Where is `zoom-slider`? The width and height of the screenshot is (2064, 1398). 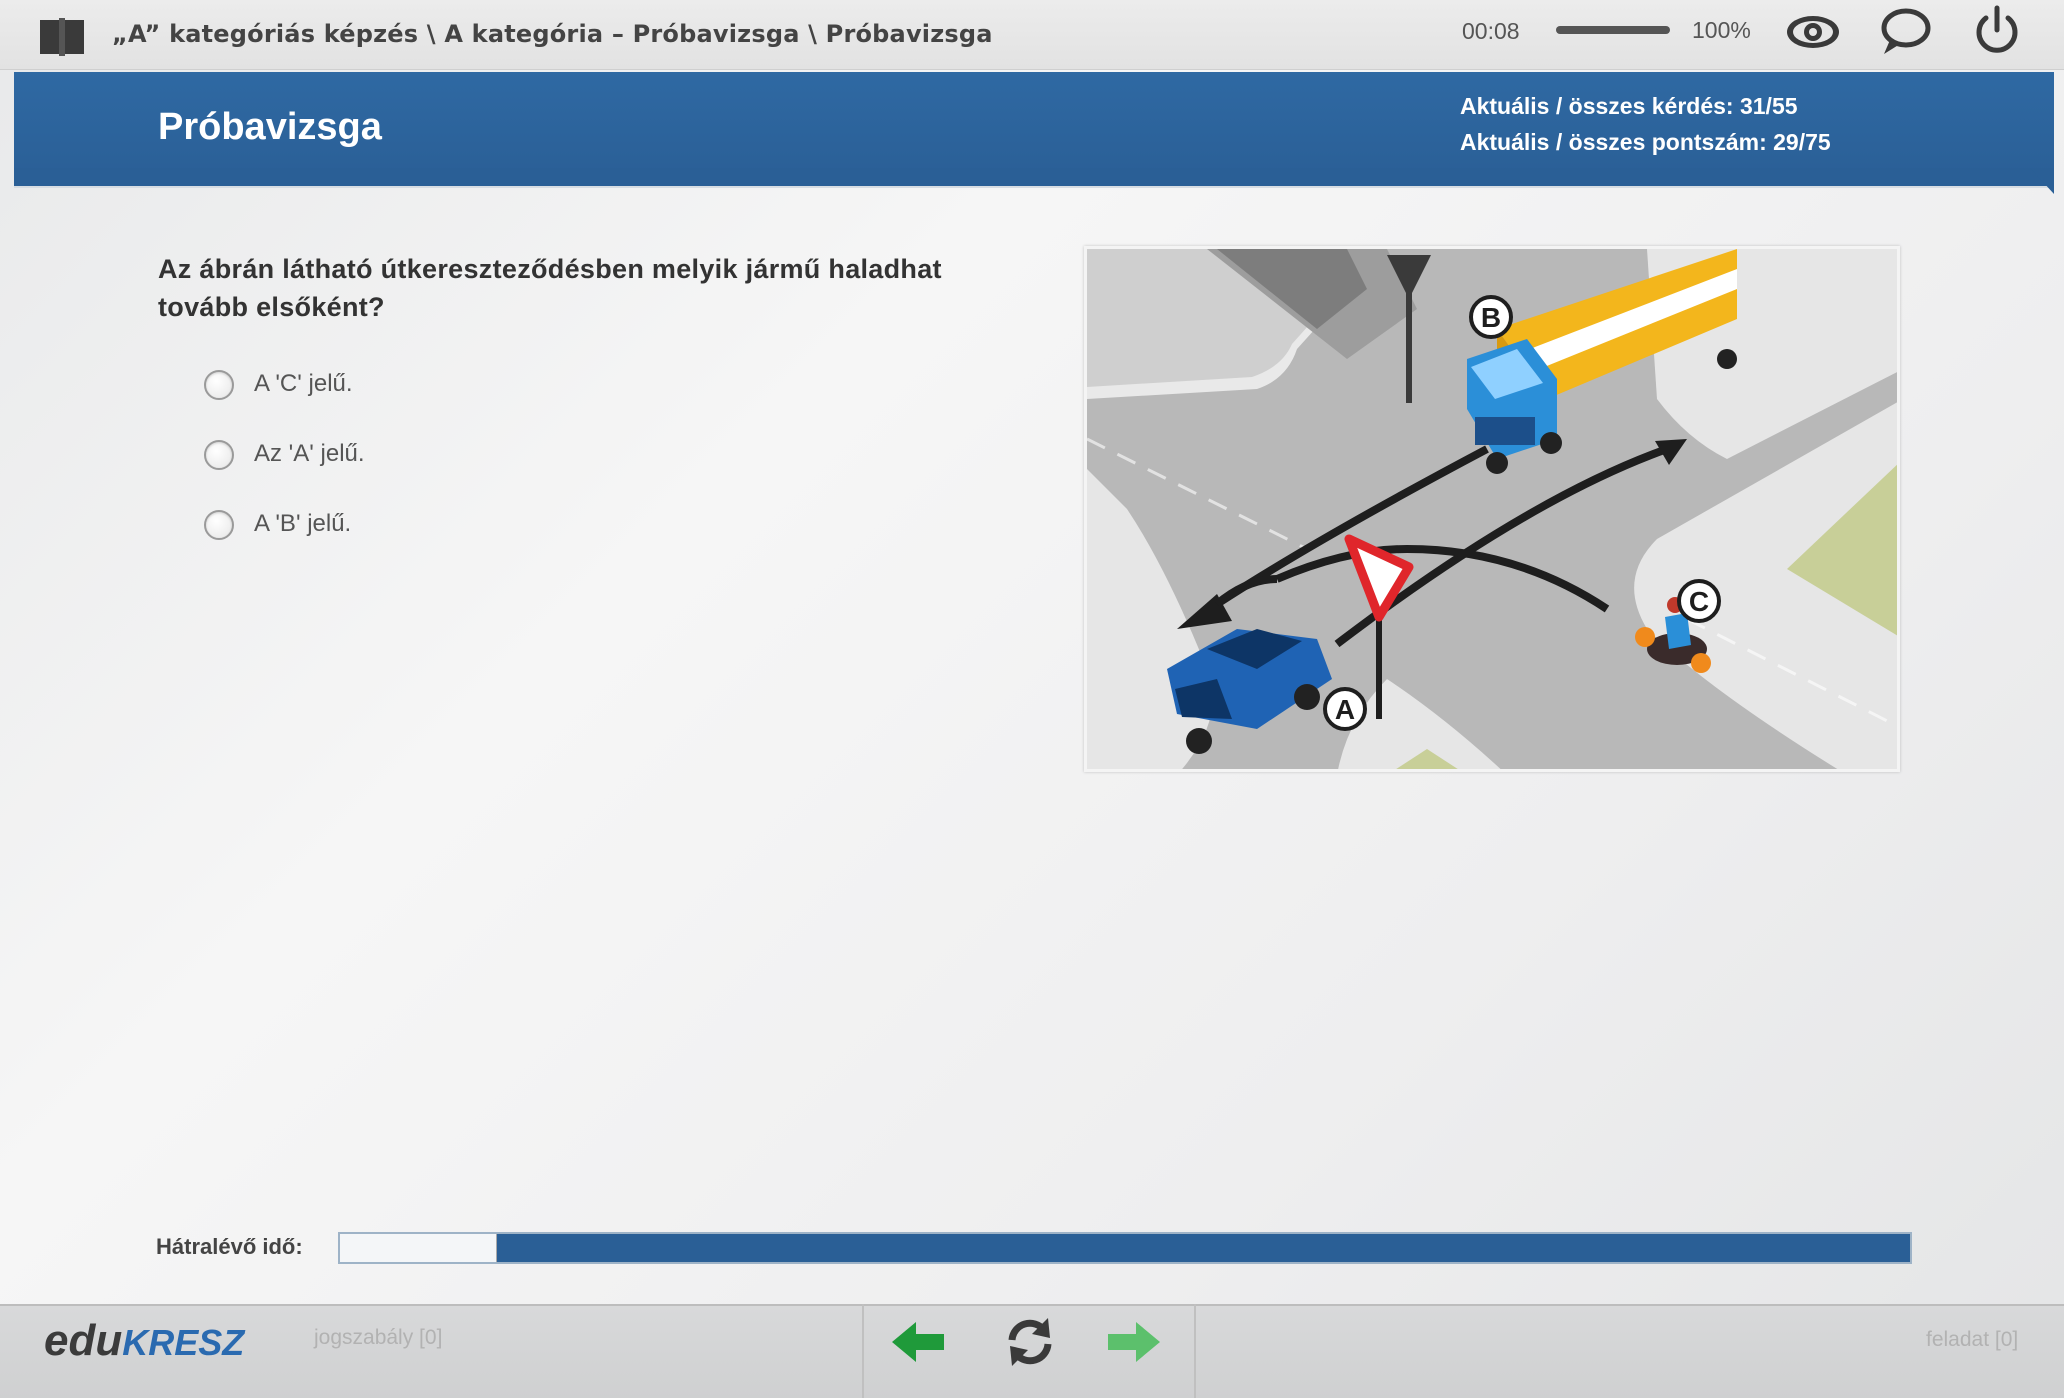
zoom-slider is located at coordinates (1613, 30).